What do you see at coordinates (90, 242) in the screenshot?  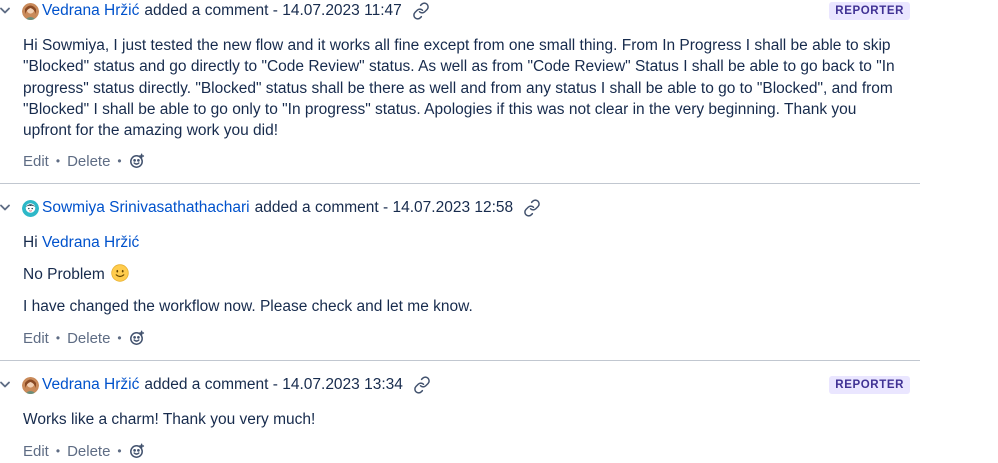 I see `user-mention: Vedrana Hržić` at bounding box center [90, 242].